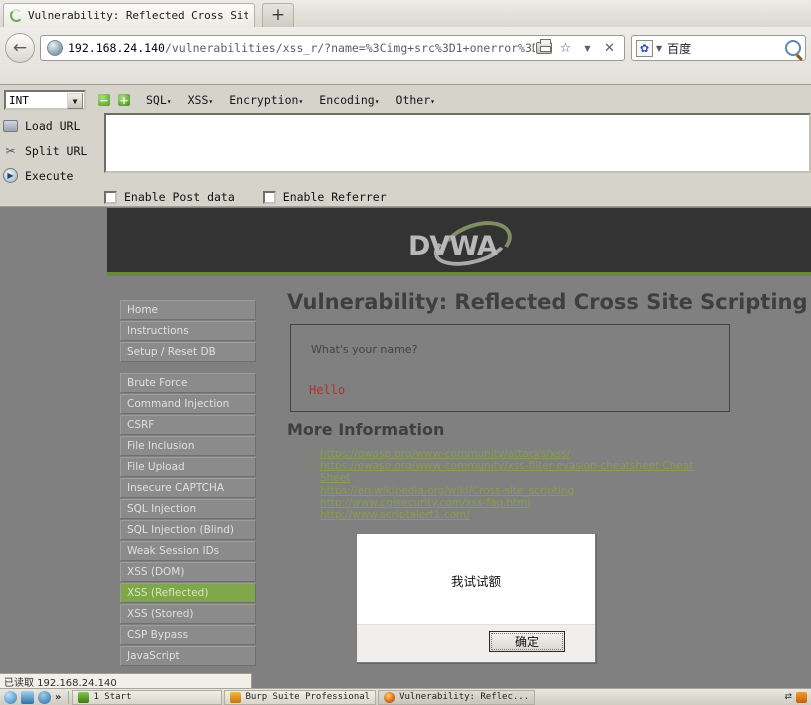 This screenshot has width=811, height=705. What do you see at coordinates (788, 697) in the screenshot?
I see `network-icon: ⇄` at bounding box center [788, 697].